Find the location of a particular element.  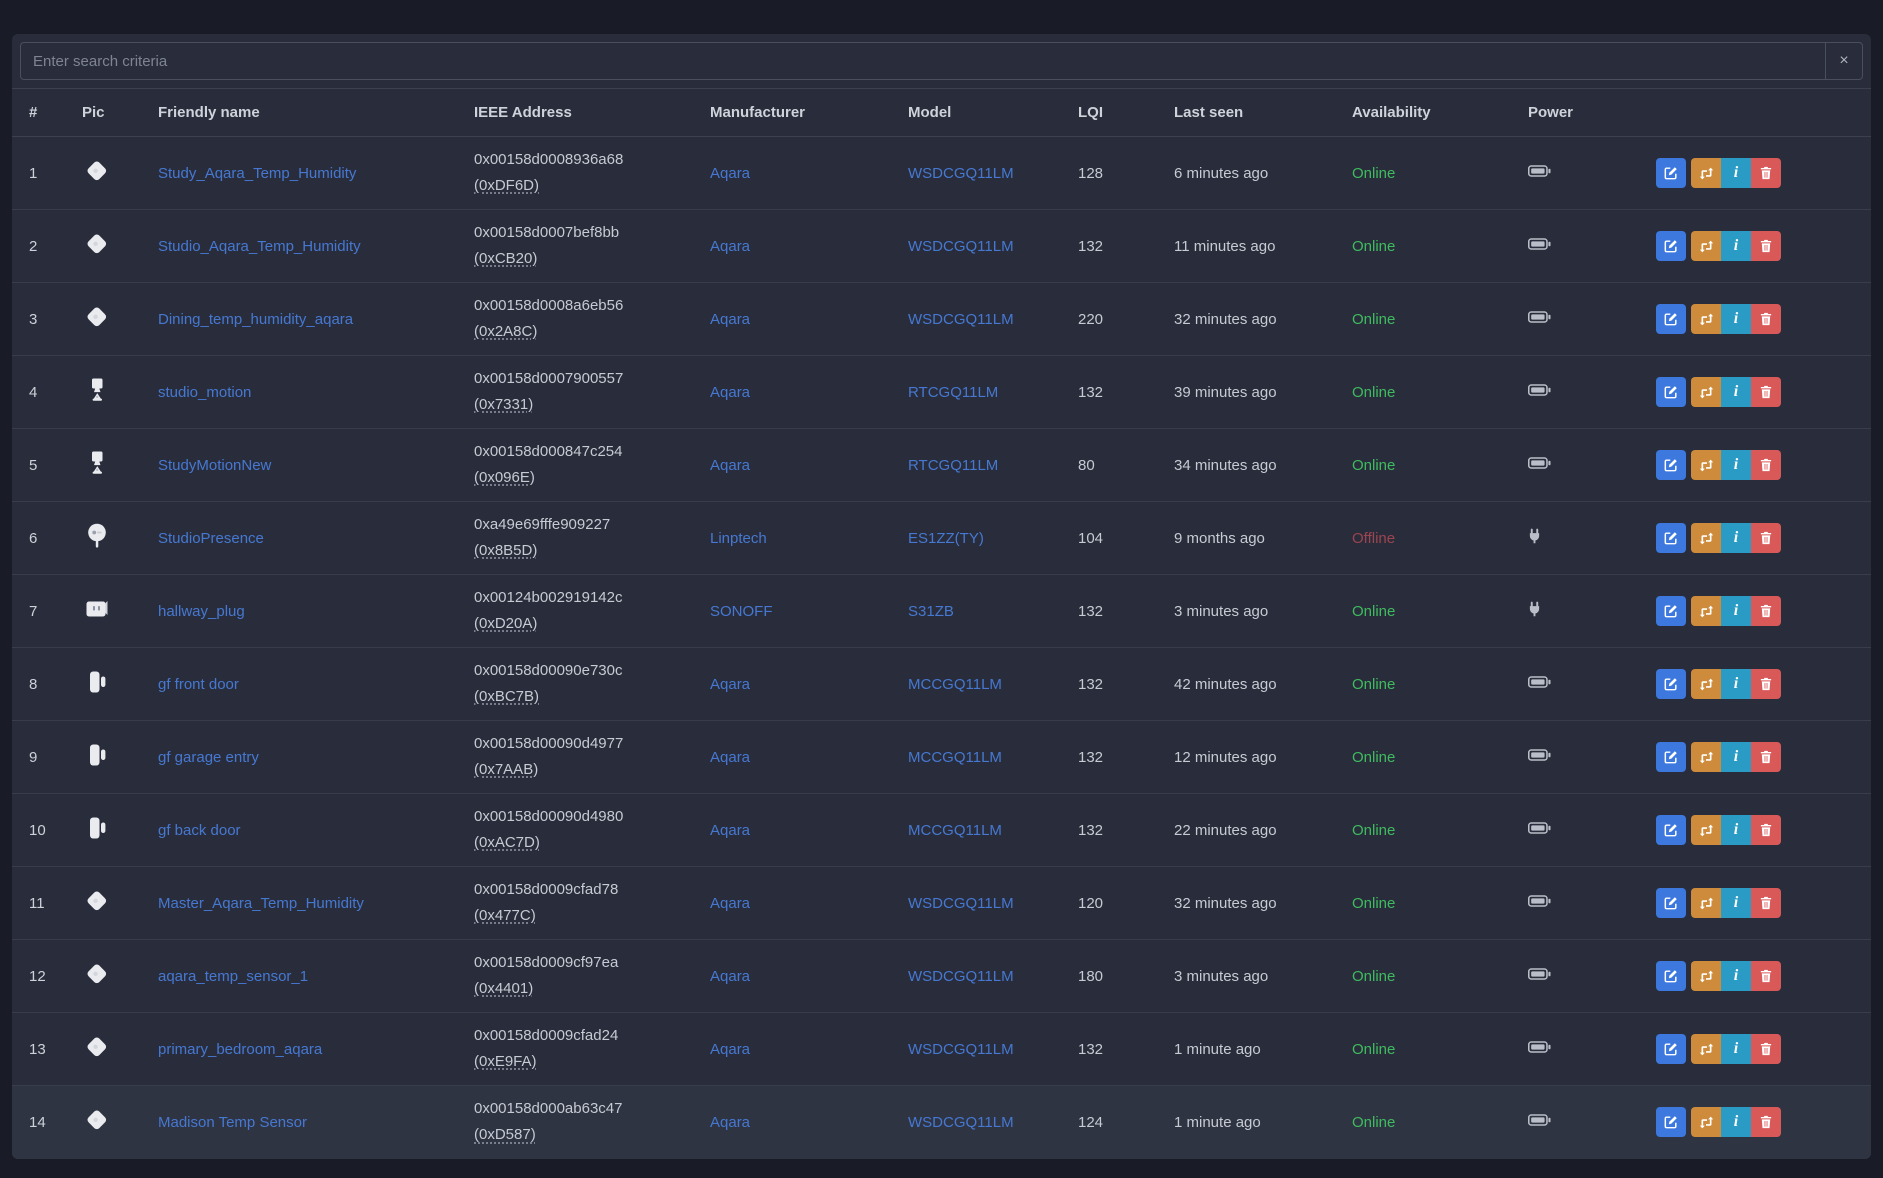

friendly-name-link: gf front door is located at coordinates (198, 684).